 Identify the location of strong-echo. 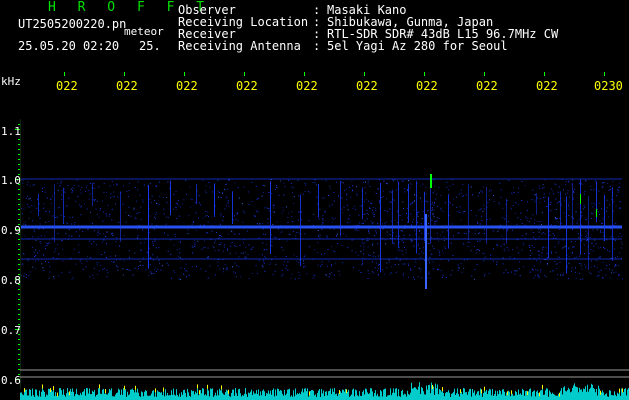
(426, 251).